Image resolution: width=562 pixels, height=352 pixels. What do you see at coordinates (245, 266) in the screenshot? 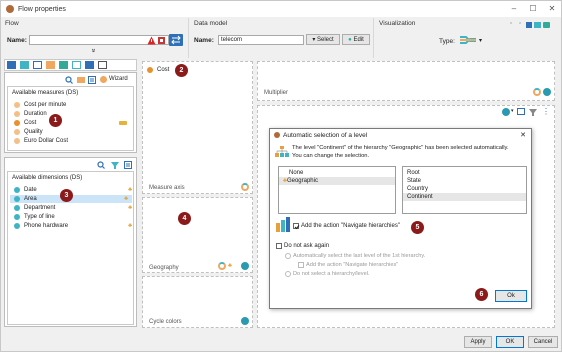
I see `geography-settings-icon` at bounding box center [245, 266].